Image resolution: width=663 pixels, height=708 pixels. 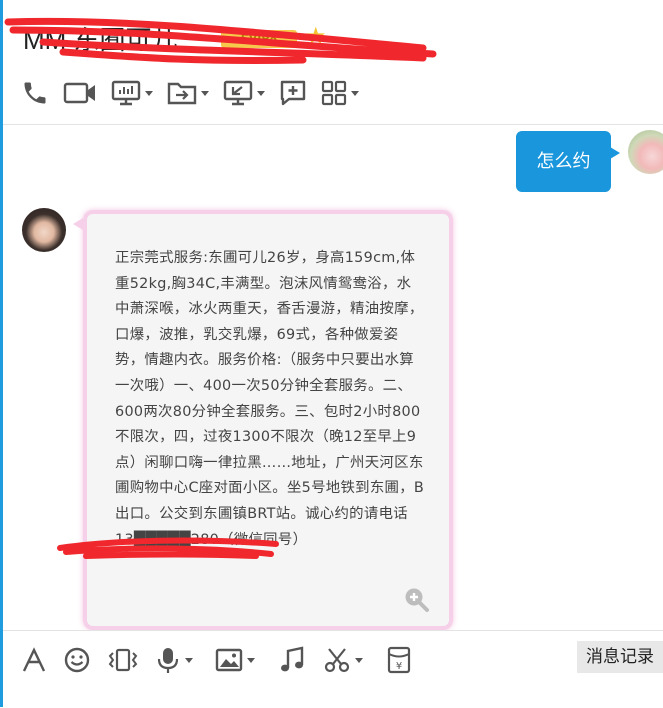 I want to click on file-transfer-button, so click(x=188, y=93).